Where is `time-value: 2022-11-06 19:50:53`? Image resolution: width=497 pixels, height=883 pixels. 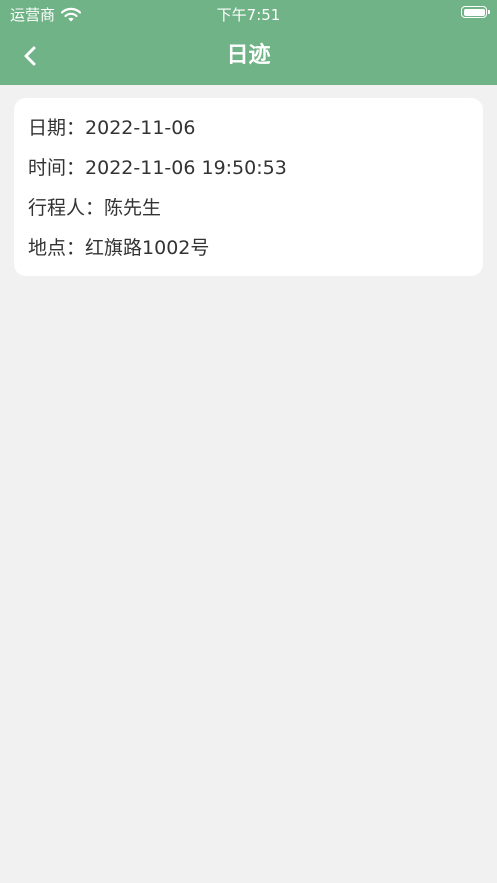
time-value: 2022-11-06 19:50:53 is located at coordinates (186, 168).